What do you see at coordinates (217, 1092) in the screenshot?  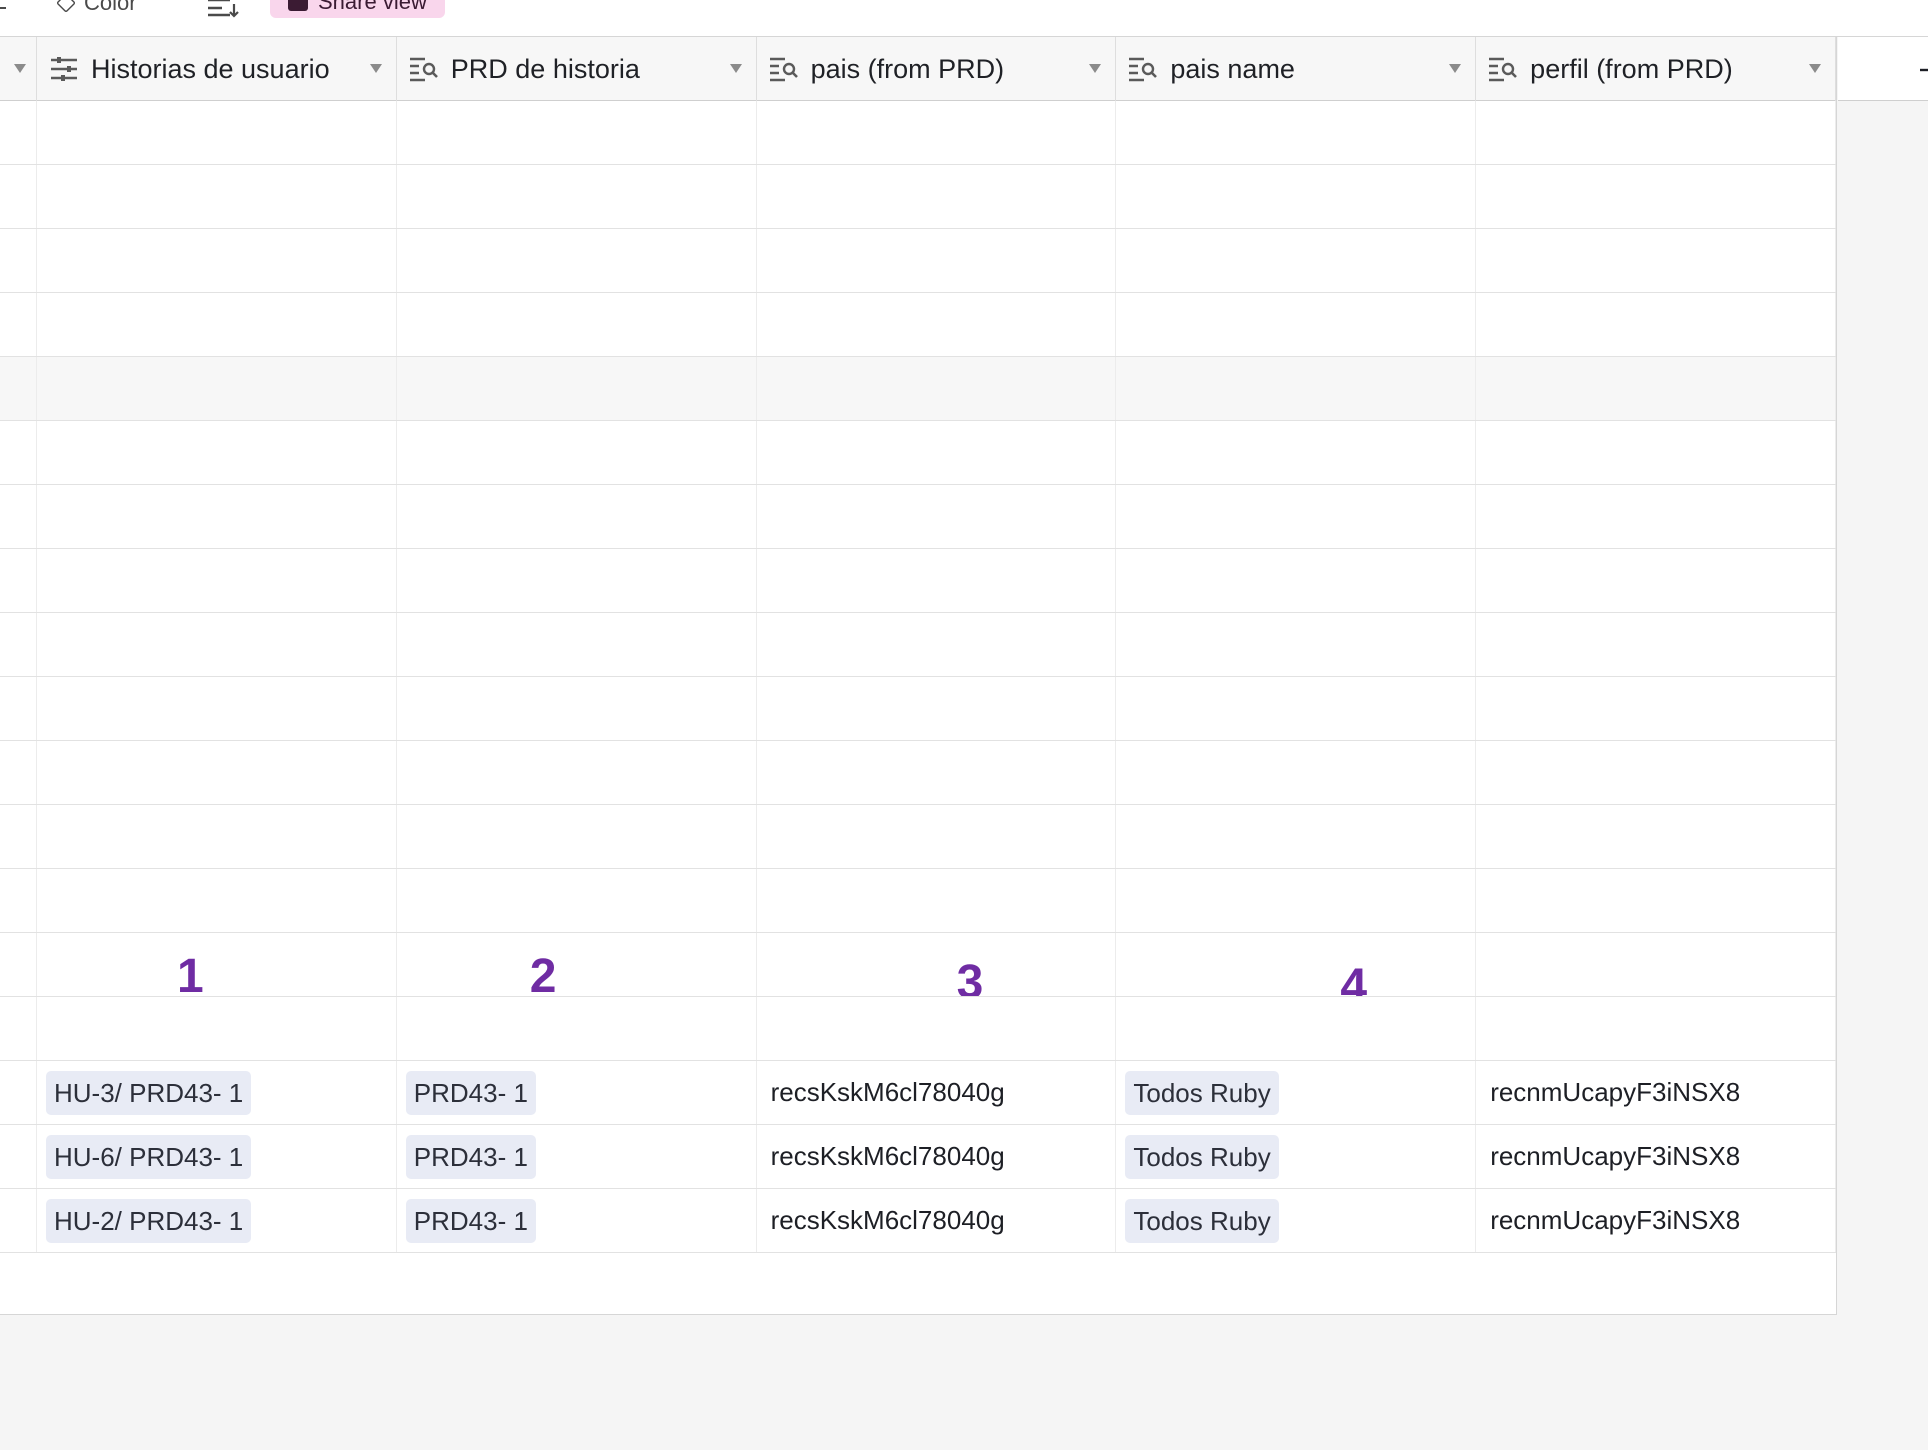 I see `historia-cell: HU-3/ PRD43- 1` at bounding box center [217, 1092].